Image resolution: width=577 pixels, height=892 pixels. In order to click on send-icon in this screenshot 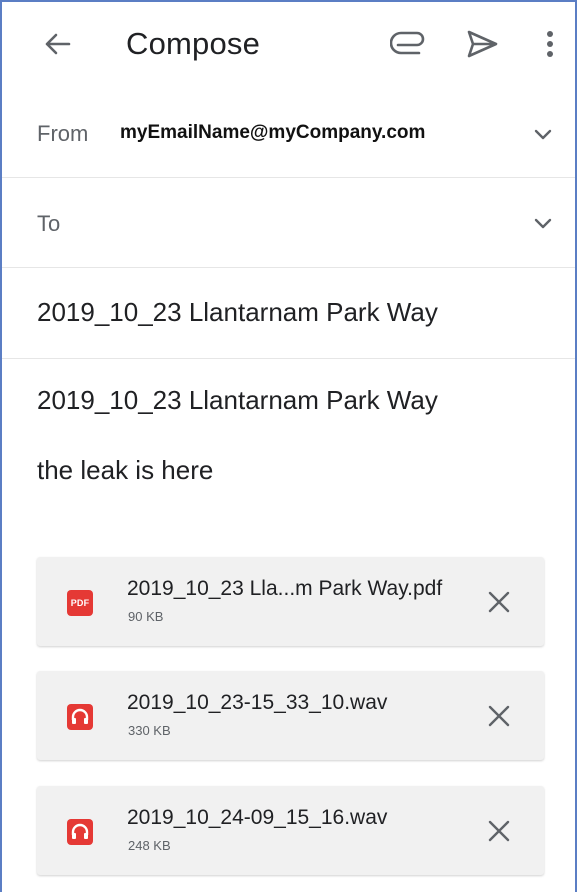, I will do `click(482, 44)`.